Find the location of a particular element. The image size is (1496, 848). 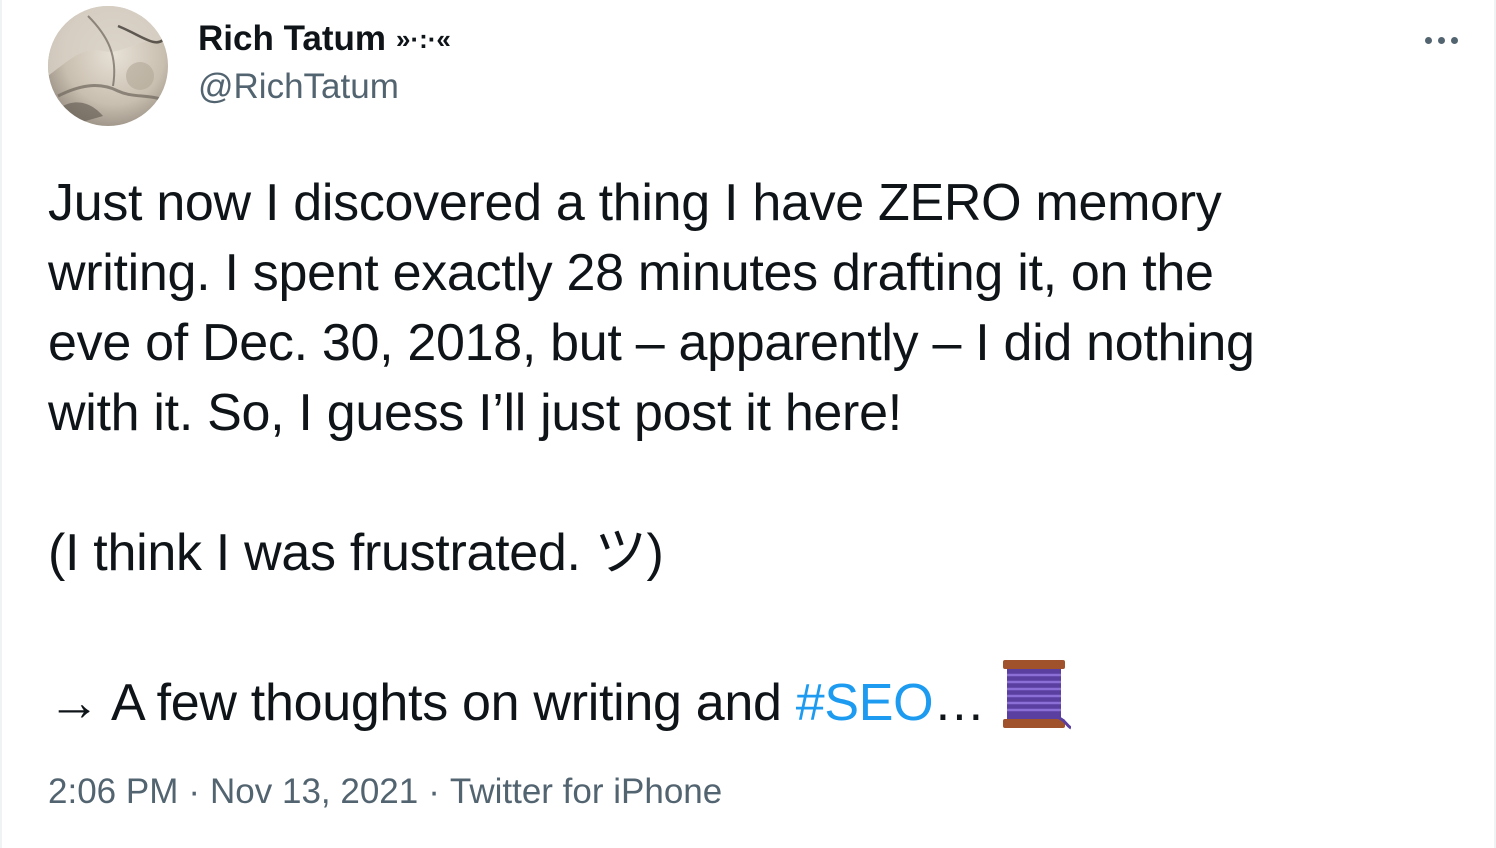

thread-intro-text: → A few thoughts on writing and is located at coordinates (422, 703).